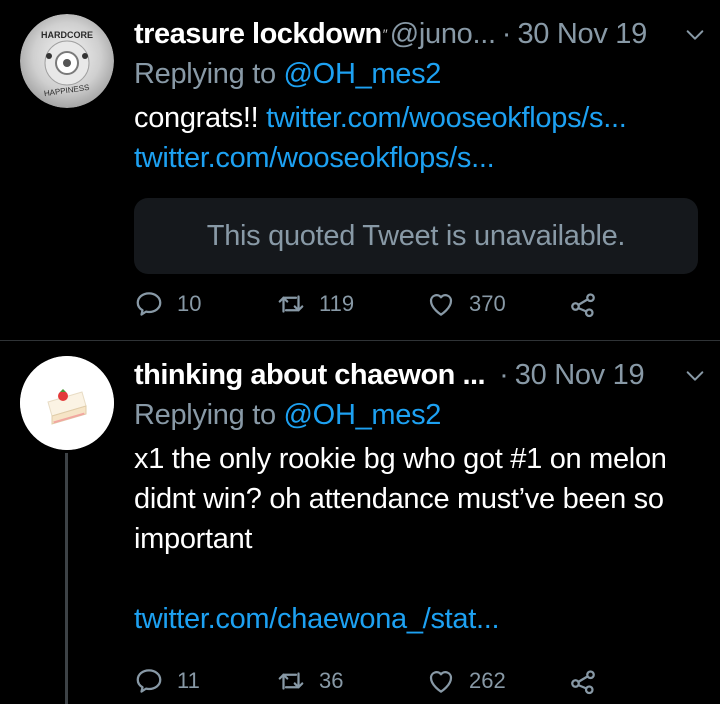 This screenshot has height=704, width=720. Describe the element at coordinates (205, 304) in the screenshot. I see `reply-button: 10` at that location.